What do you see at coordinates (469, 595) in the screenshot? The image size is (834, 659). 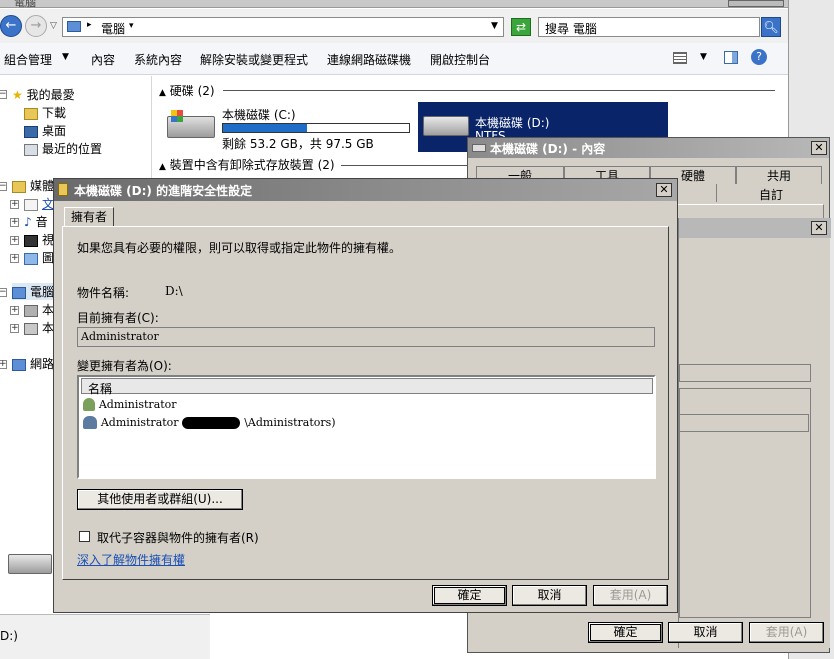 I see `adv-ok-button: 確定` at bounding box center [469, 595].